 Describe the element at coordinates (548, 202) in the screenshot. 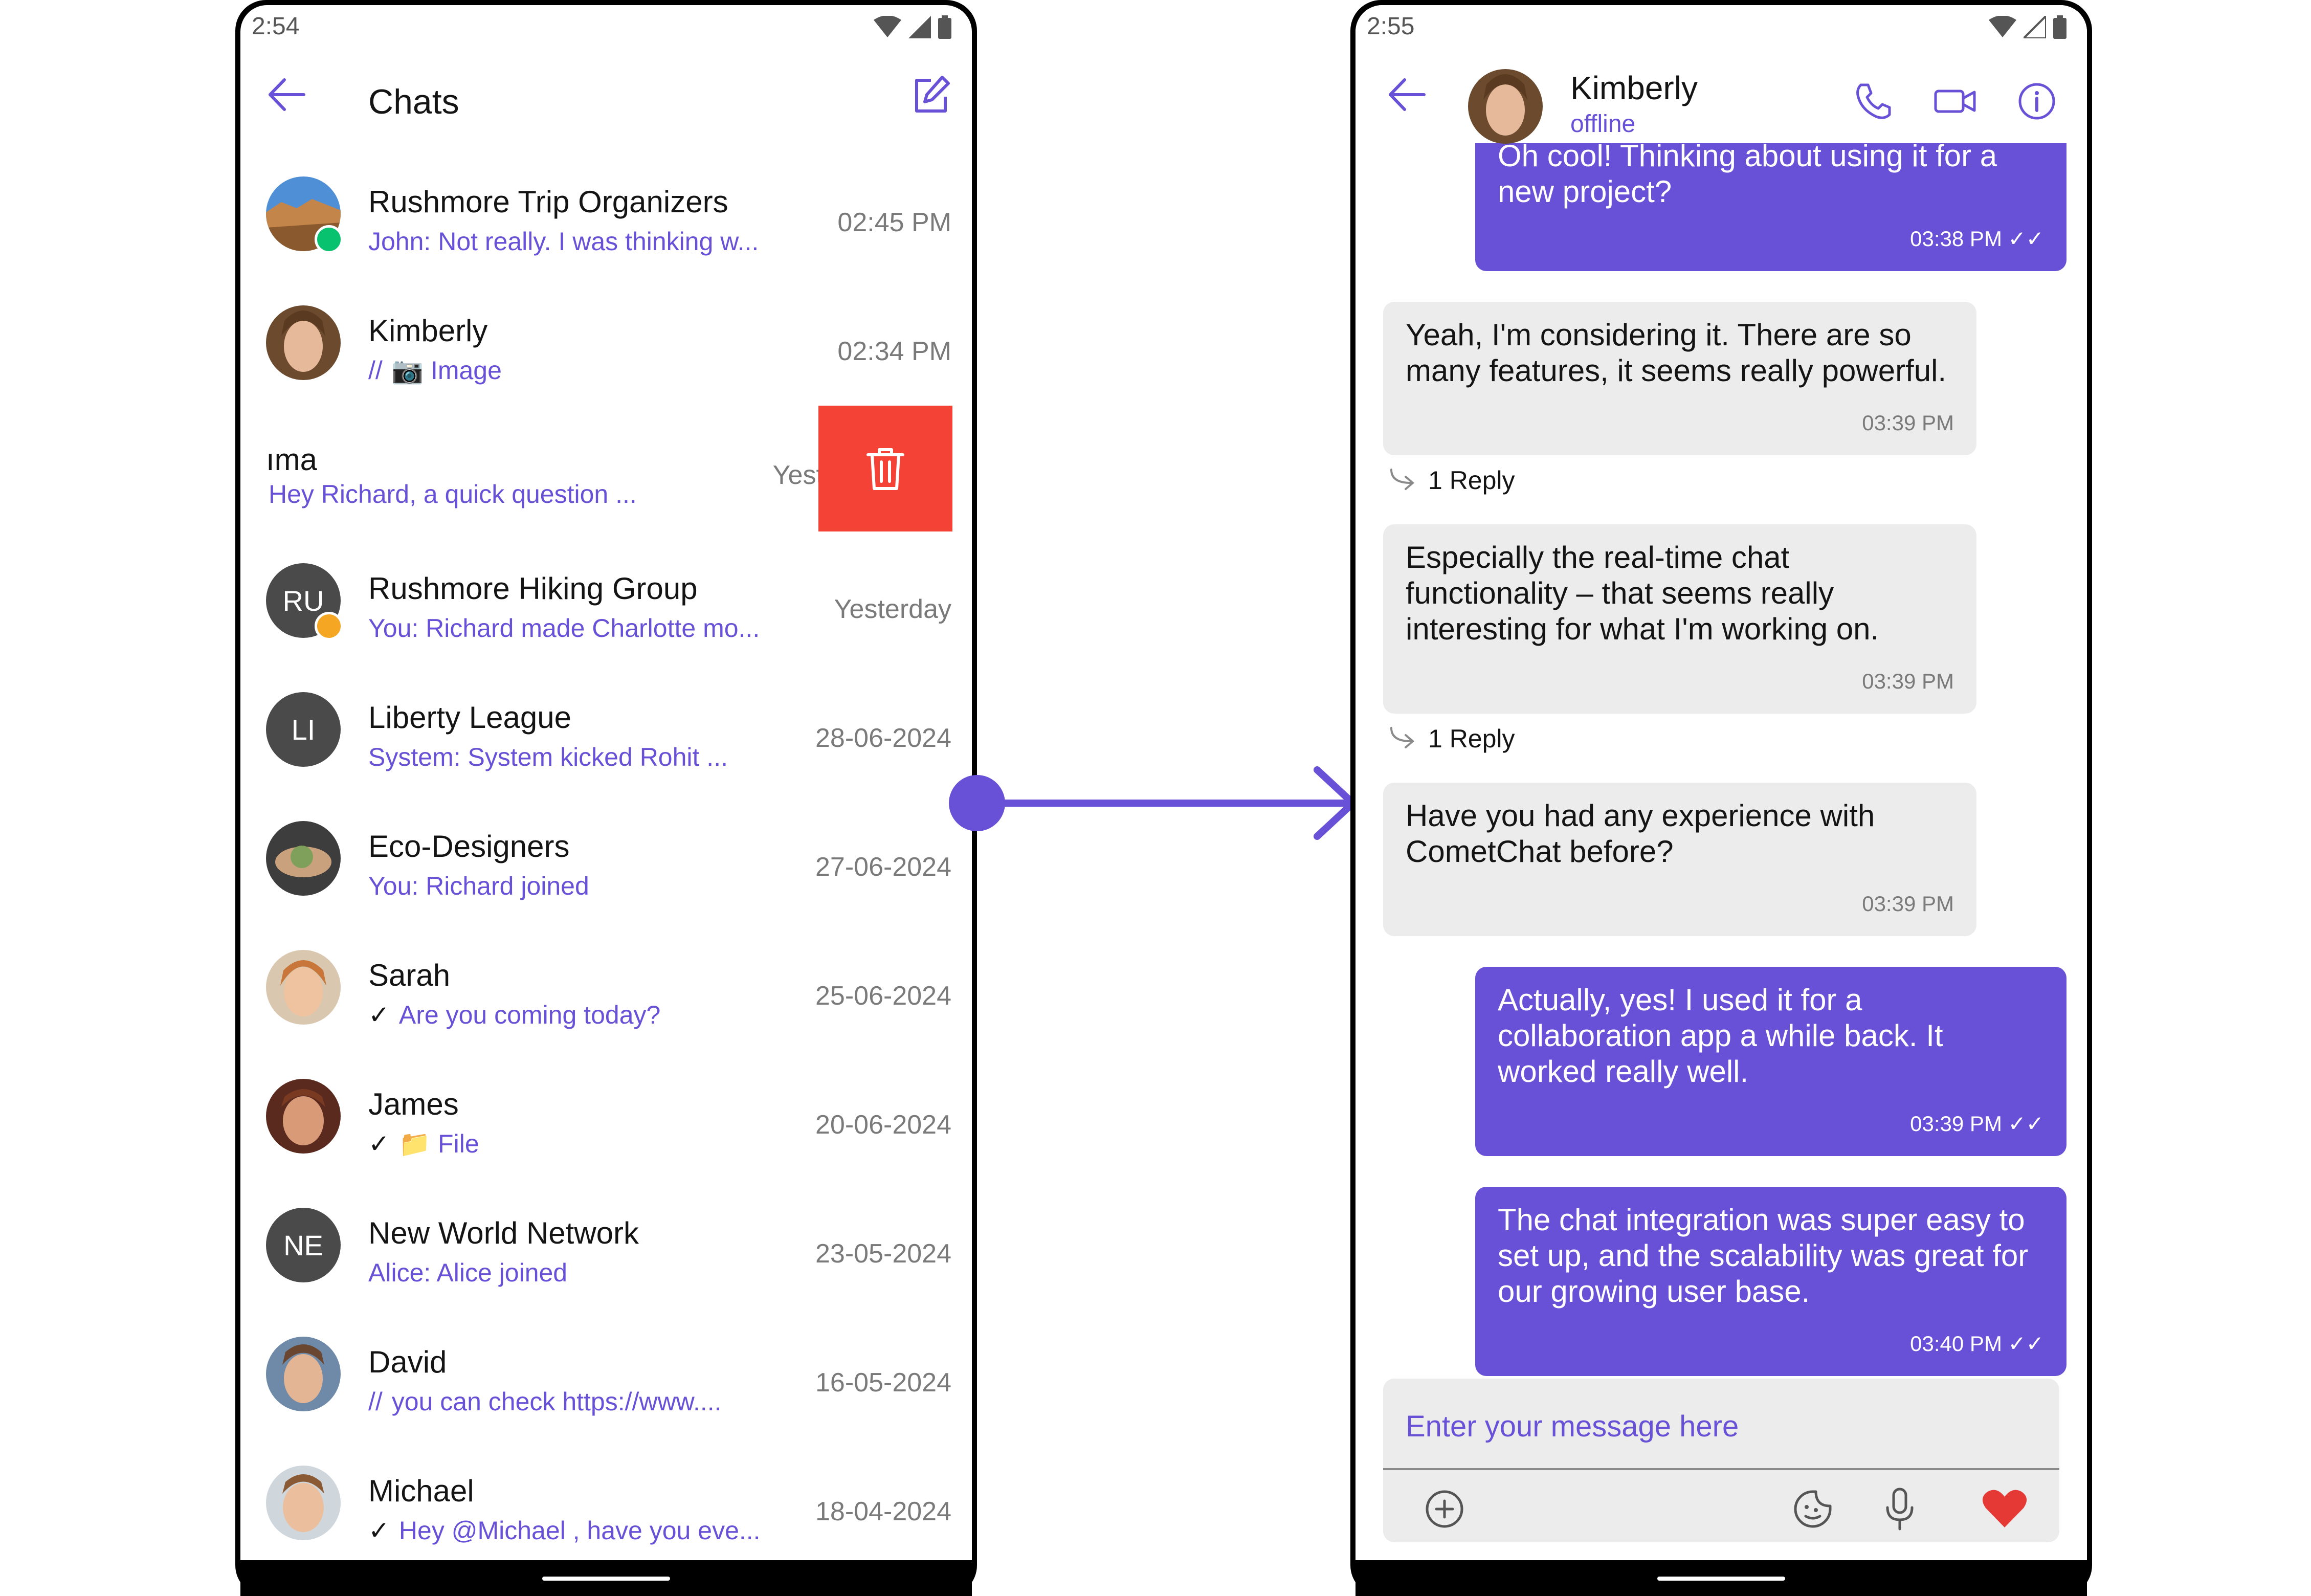

I see `conversation-name: Rushmore Trip Organizers` at that location.